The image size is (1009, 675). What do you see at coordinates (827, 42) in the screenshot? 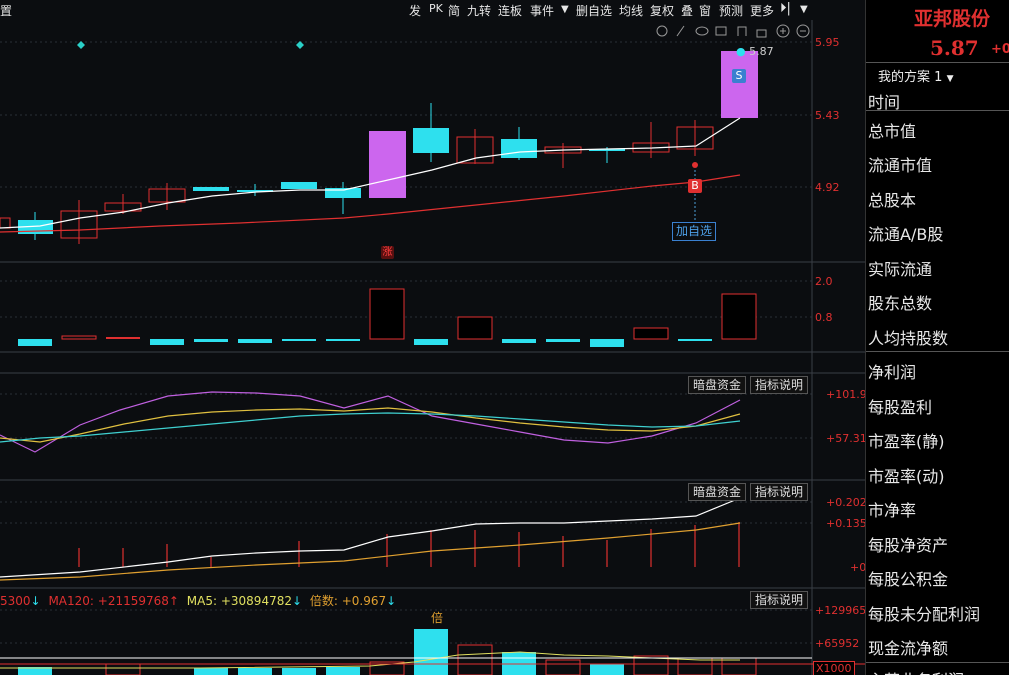
I see `price-label-top: 5.95` at bounding box center [827, 42].